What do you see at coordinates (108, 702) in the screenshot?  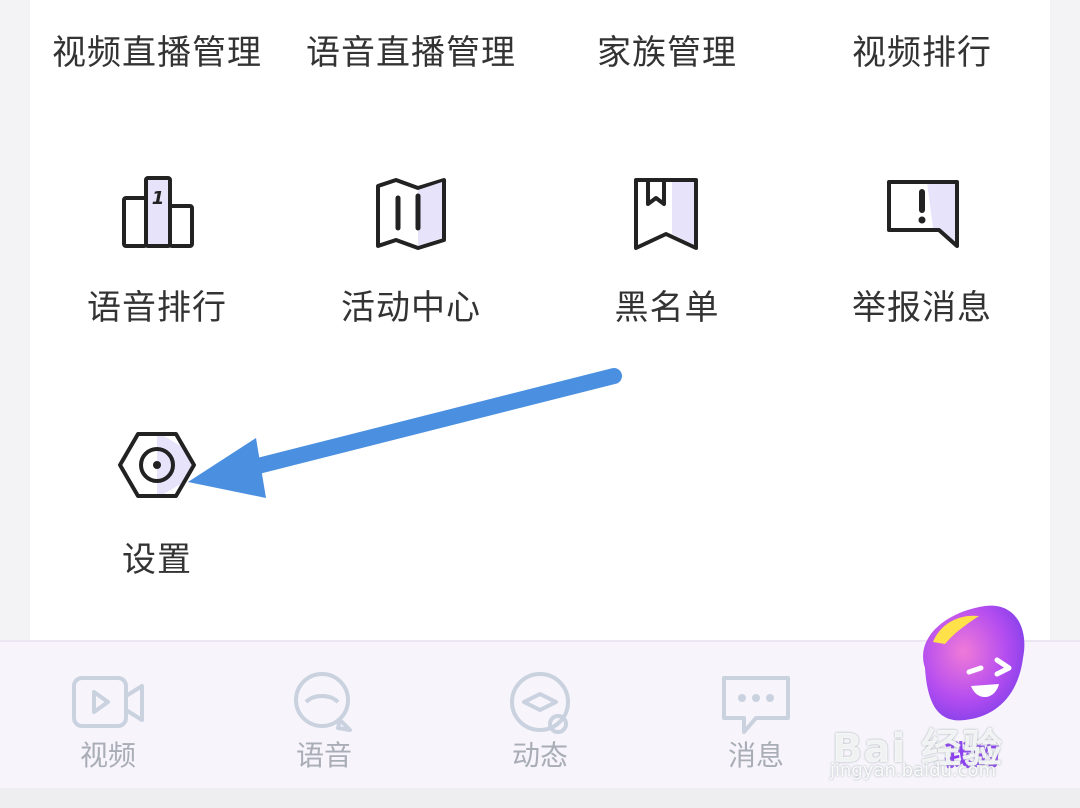 I see `video-icon` at bounding box center [108, 702].